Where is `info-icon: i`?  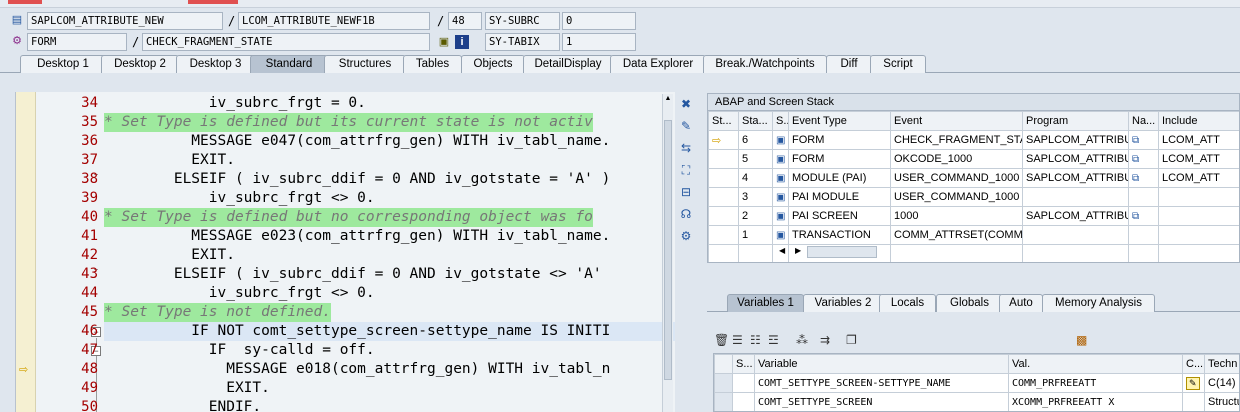 info-icon: i is located at coordinates (462, 42).